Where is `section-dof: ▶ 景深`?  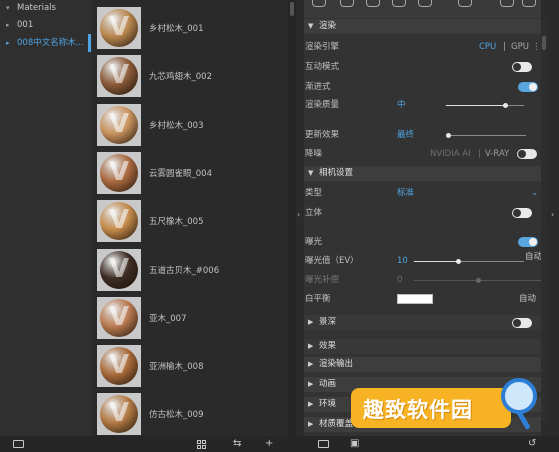 section-dof: ▶ 景深 is located at coordinates (422, 322).